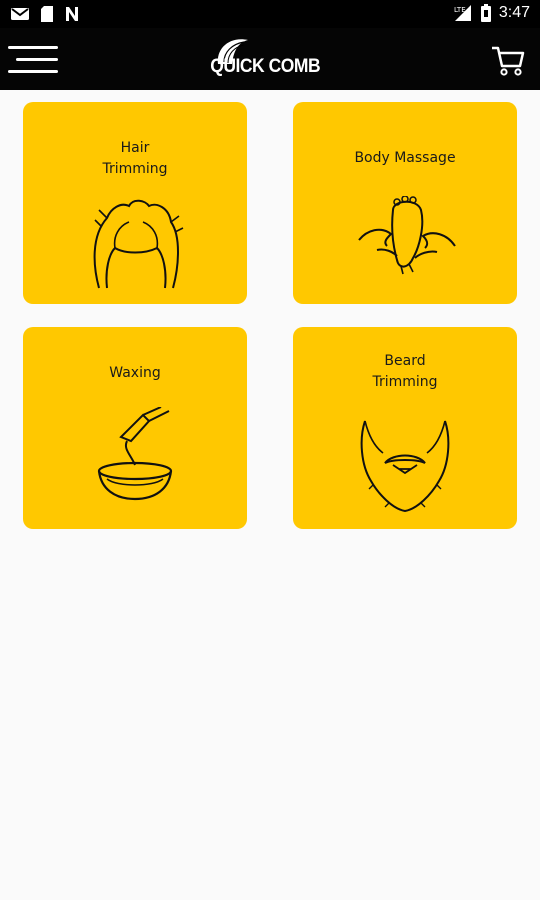  I want to click on wax-bowl-icon, so click(137, 455).